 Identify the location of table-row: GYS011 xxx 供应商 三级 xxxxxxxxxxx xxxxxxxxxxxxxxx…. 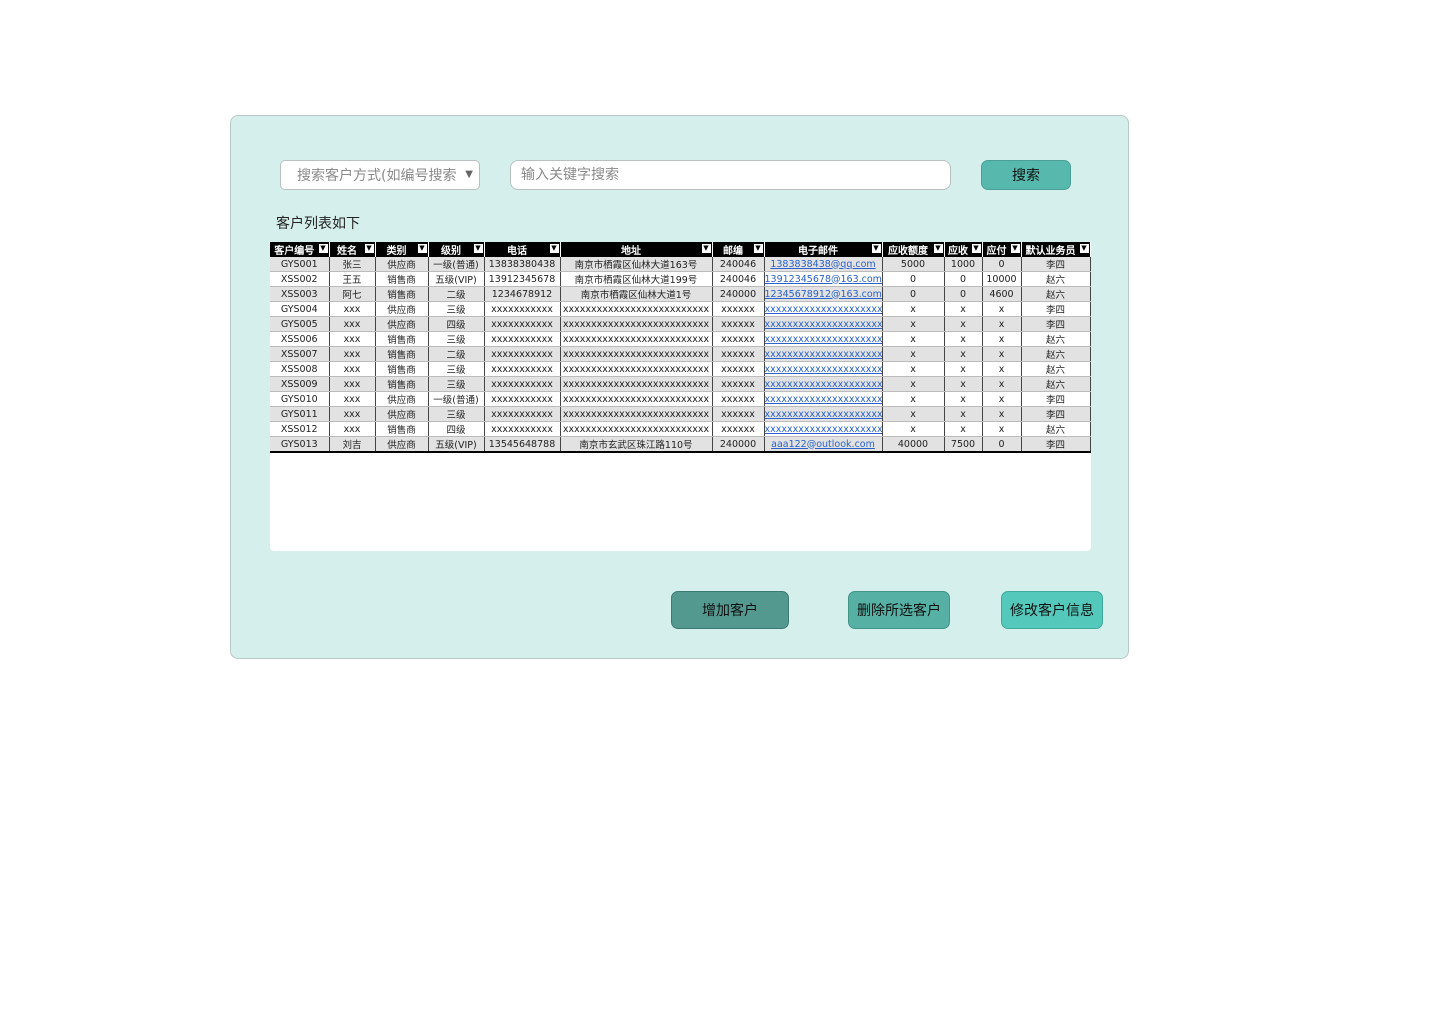
(680, 414).